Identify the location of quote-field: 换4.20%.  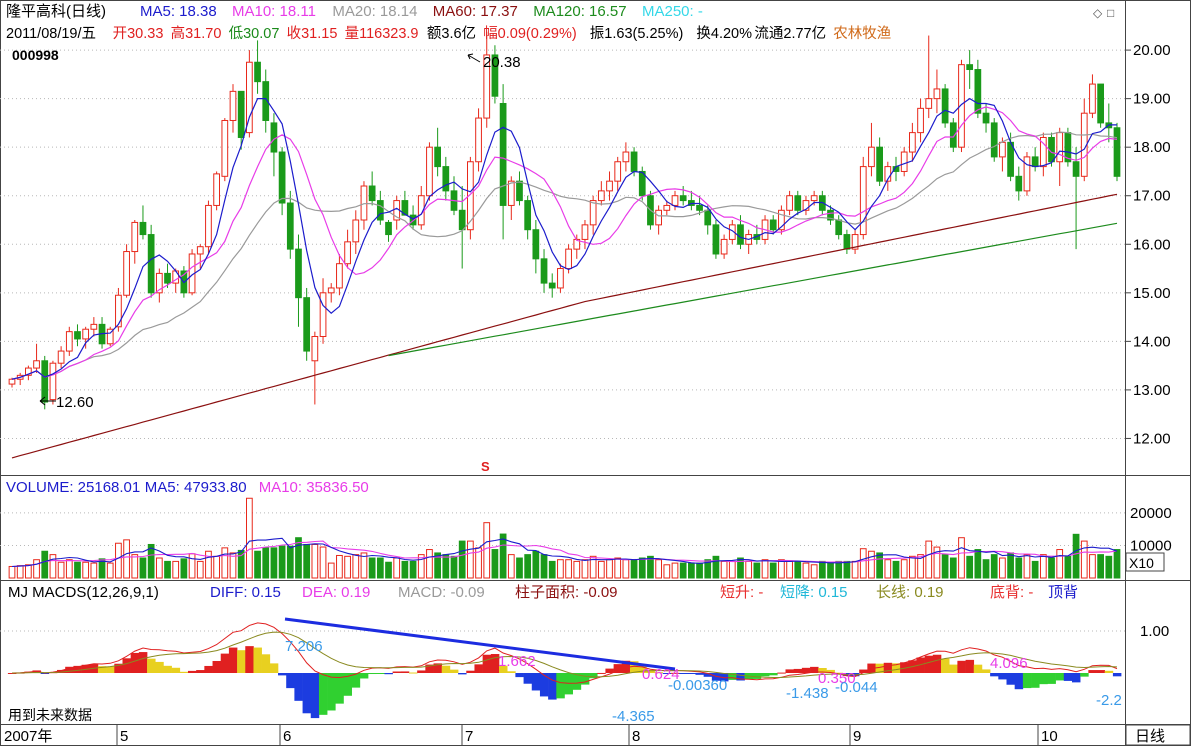
(724, 33).